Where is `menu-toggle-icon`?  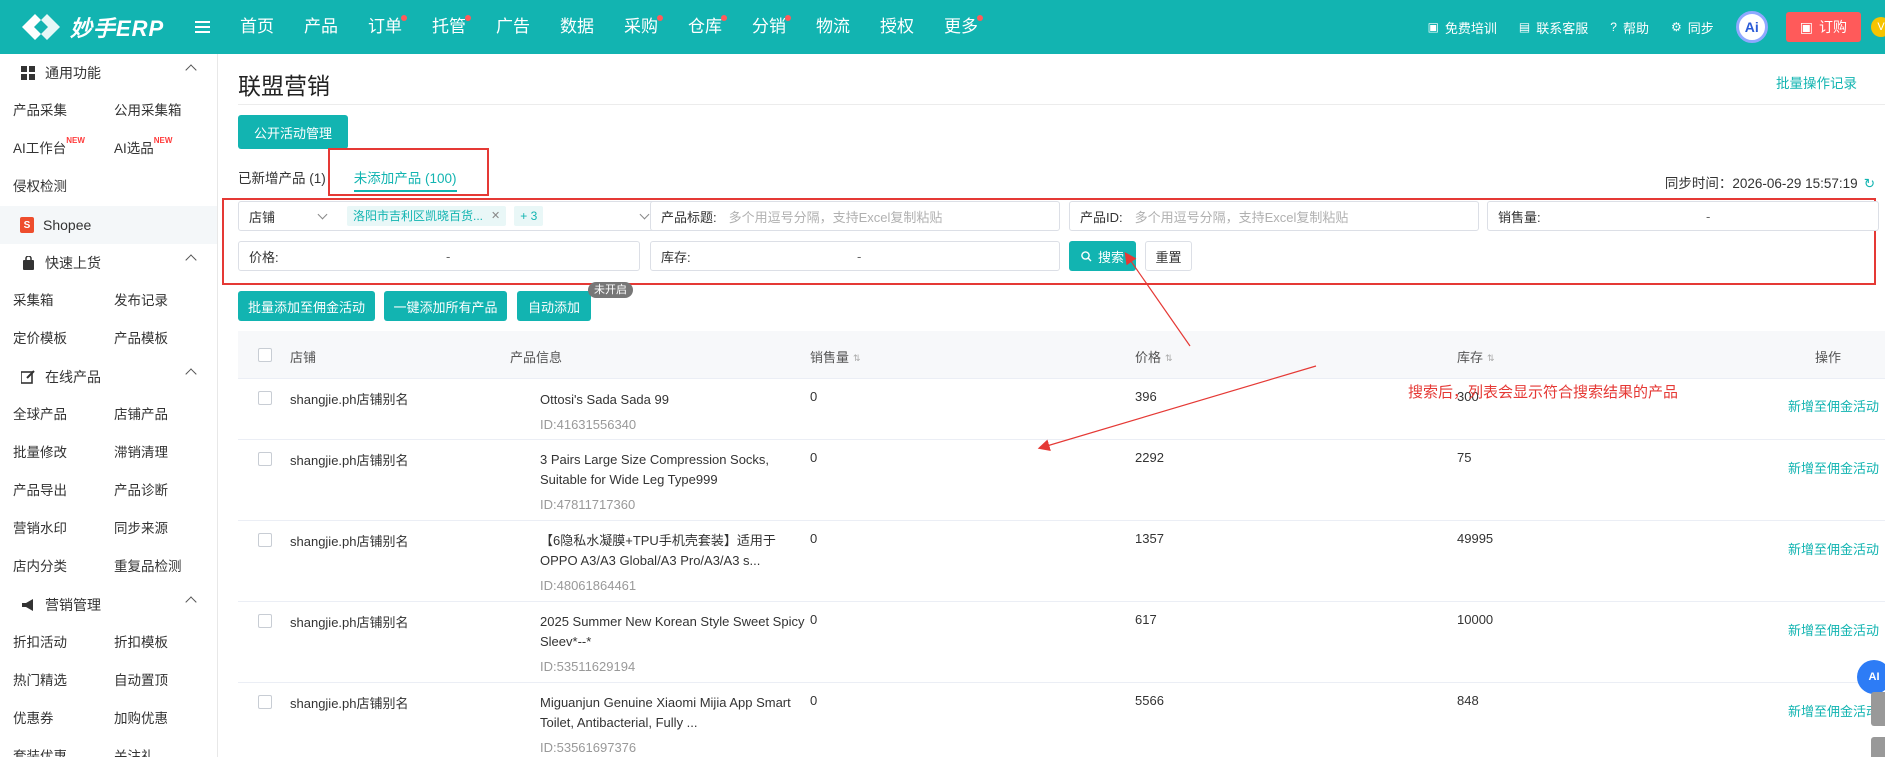 menu-toggle-icon is located at coordinates (207, 27).